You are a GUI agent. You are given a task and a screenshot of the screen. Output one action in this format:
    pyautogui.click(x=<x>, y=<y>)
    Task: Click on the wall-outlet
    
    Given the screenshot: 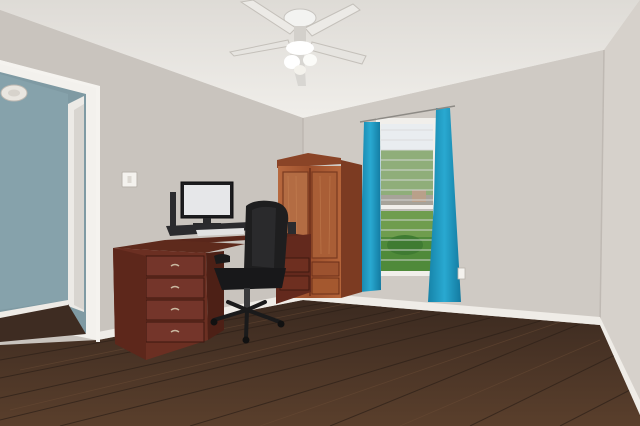 What is the action you would take?
    pyautogui.click(x=461, y=273)
    